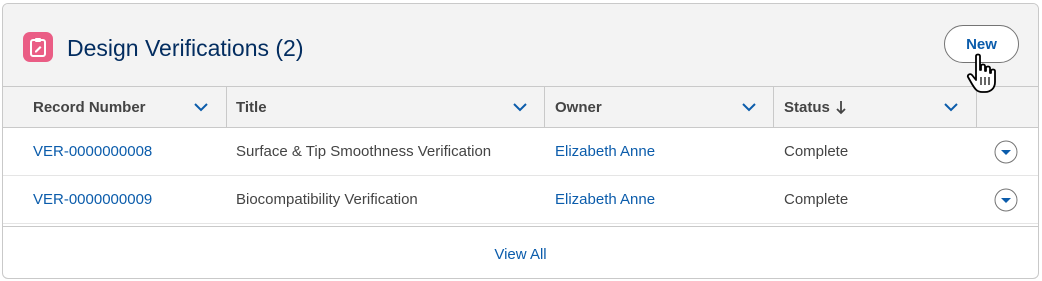 The image size is (1042, 281). I want to click on card-title: Design Verifications (2), so click(185, 48).